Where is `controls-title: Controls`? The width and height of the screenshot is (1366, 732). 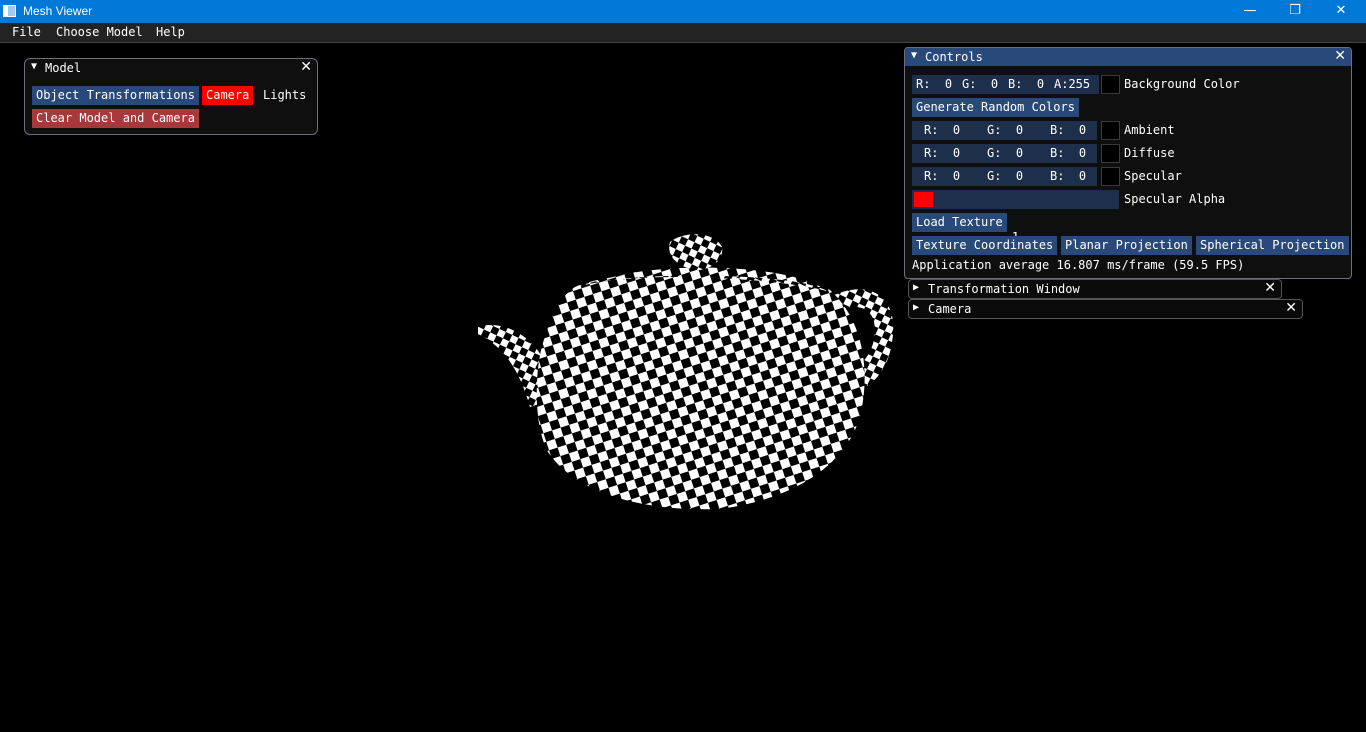
controls-title: Controls is located at coordinates (954, 57).